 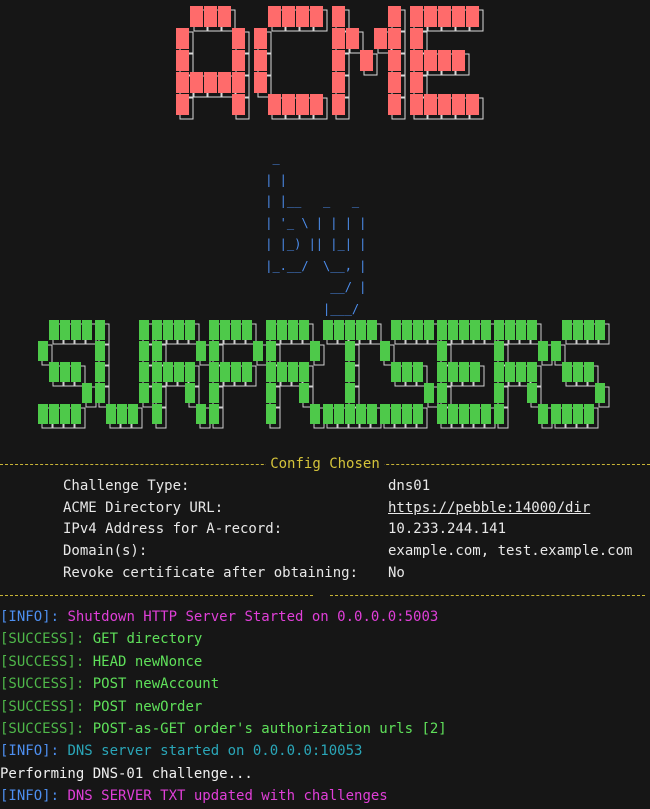 What do you see at coordinates (223, 796) in the screenshot?
I see `log-message: DNS SERVER TXT updated with challenges` at bounding box center [223, 796].